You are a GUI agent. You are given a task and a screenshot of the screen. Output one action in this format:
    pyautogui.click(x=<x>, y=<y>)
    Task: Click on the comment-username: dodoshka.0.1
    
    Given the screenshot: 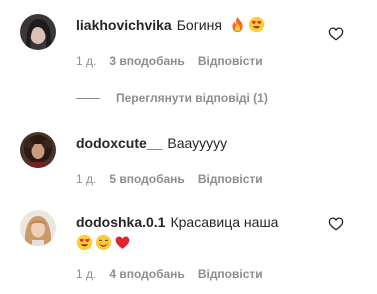 What is the action you would take?
    pyautogui.click(x=120, y=222)
    